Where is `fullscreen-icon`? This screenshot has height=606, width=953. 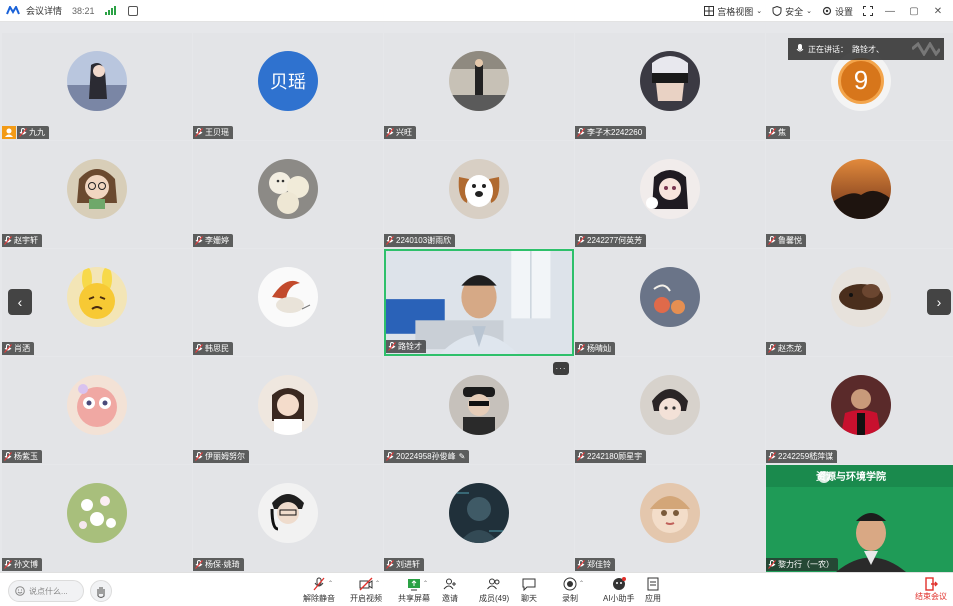 fullscreen-icon is located at coordinates (868, 11).